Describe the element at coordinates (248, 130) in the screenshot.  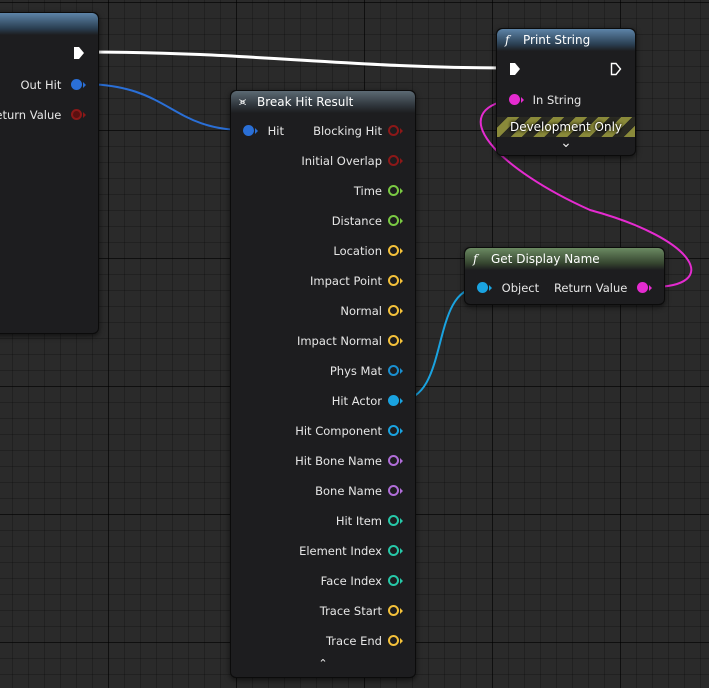
I see `hit-input-pin-dot` at that location.